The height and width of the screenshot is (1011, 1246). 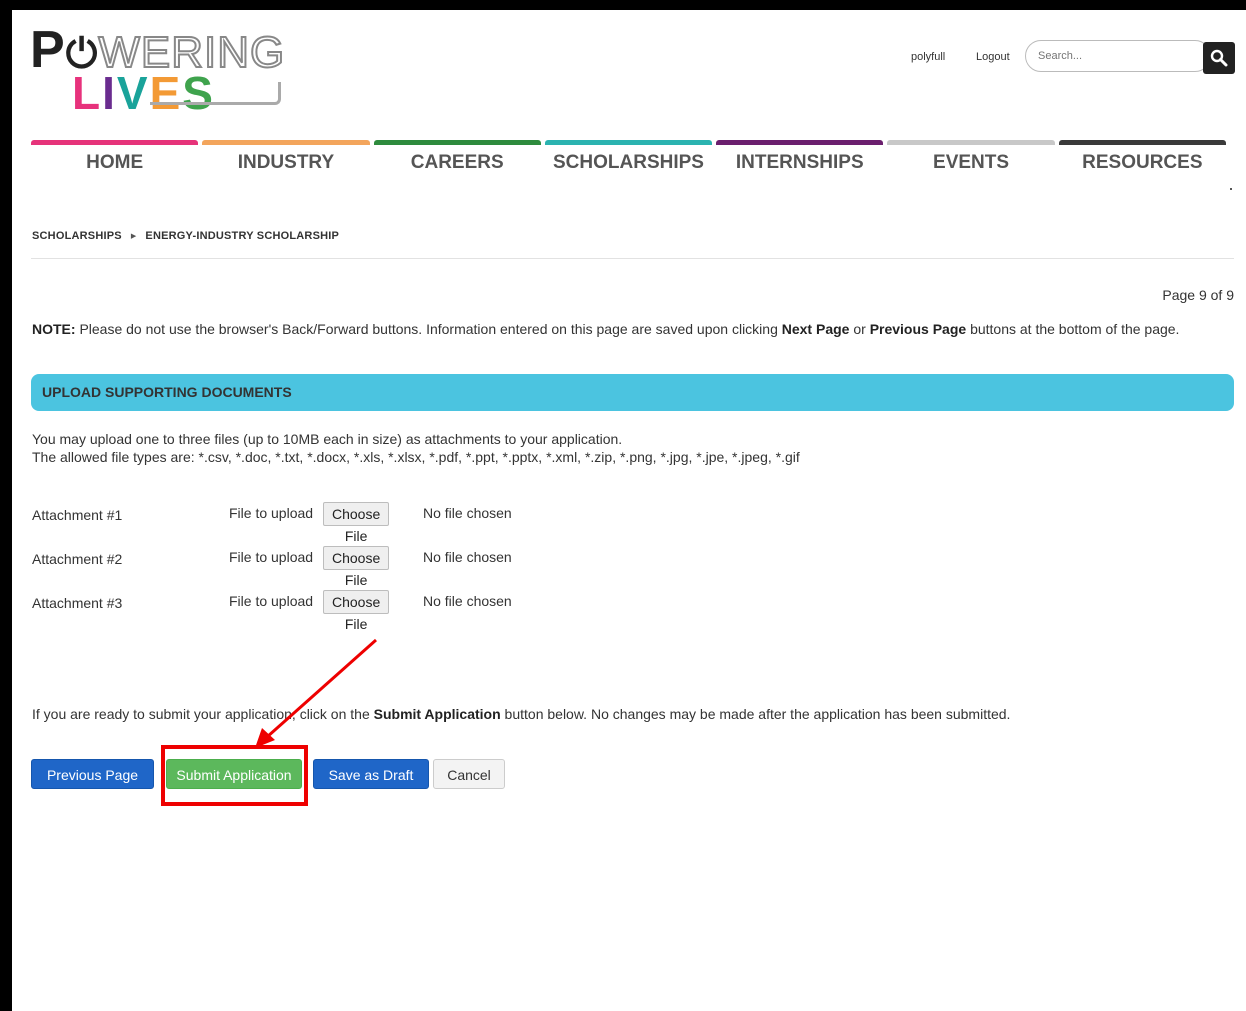 What do you see at coordinates (77, 559) in the screenshot?
I see `attachment-label: Attachment #2` at bounding box center [77, 559].